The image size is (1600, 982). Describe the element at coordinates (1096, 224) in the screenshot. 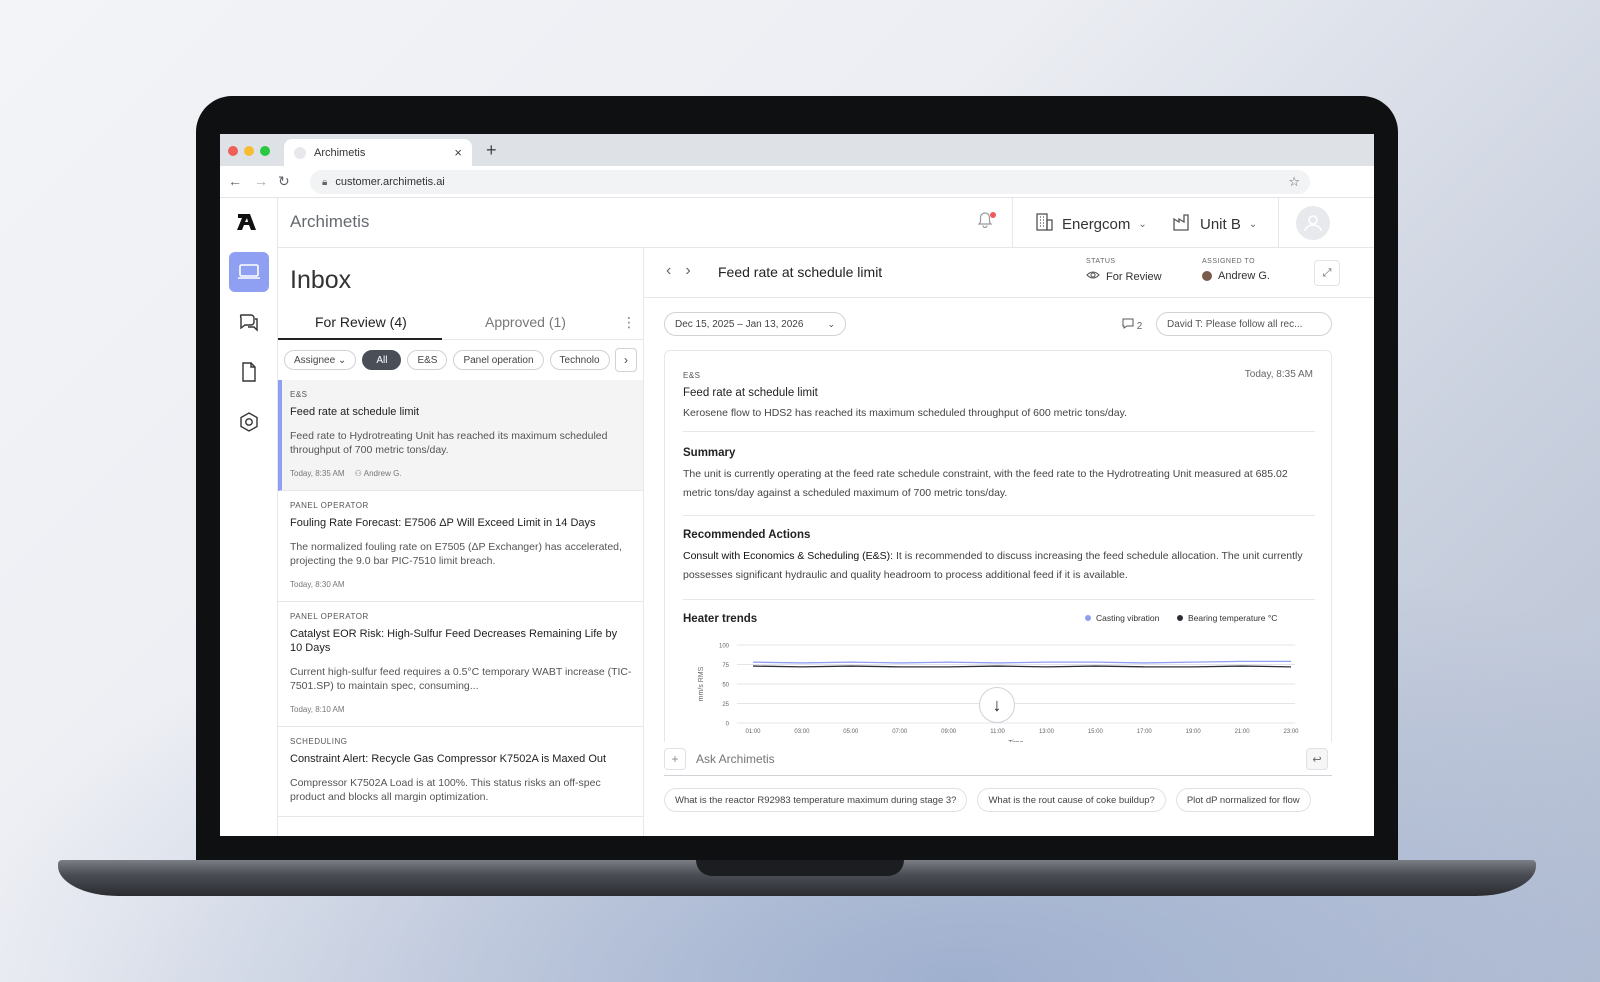

I see `company-name: Energcom` at that location.